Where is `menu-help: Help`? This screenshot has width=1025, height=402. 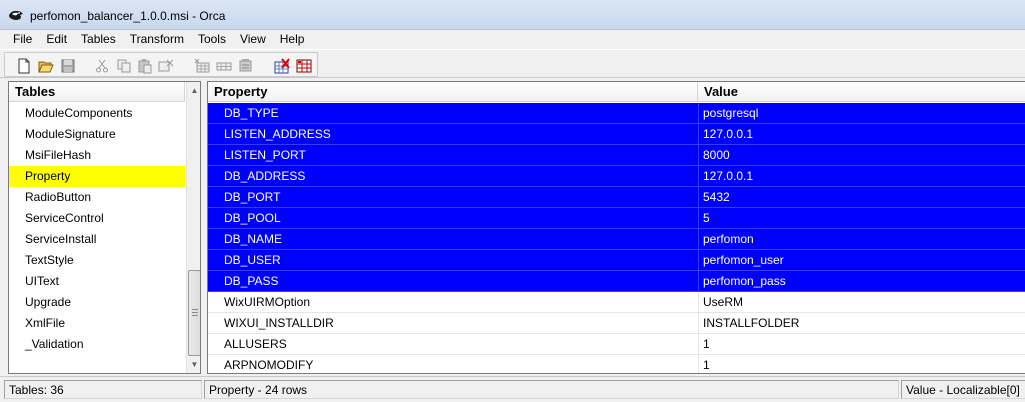
menu-help: Help is located at coordinates (292, 39).